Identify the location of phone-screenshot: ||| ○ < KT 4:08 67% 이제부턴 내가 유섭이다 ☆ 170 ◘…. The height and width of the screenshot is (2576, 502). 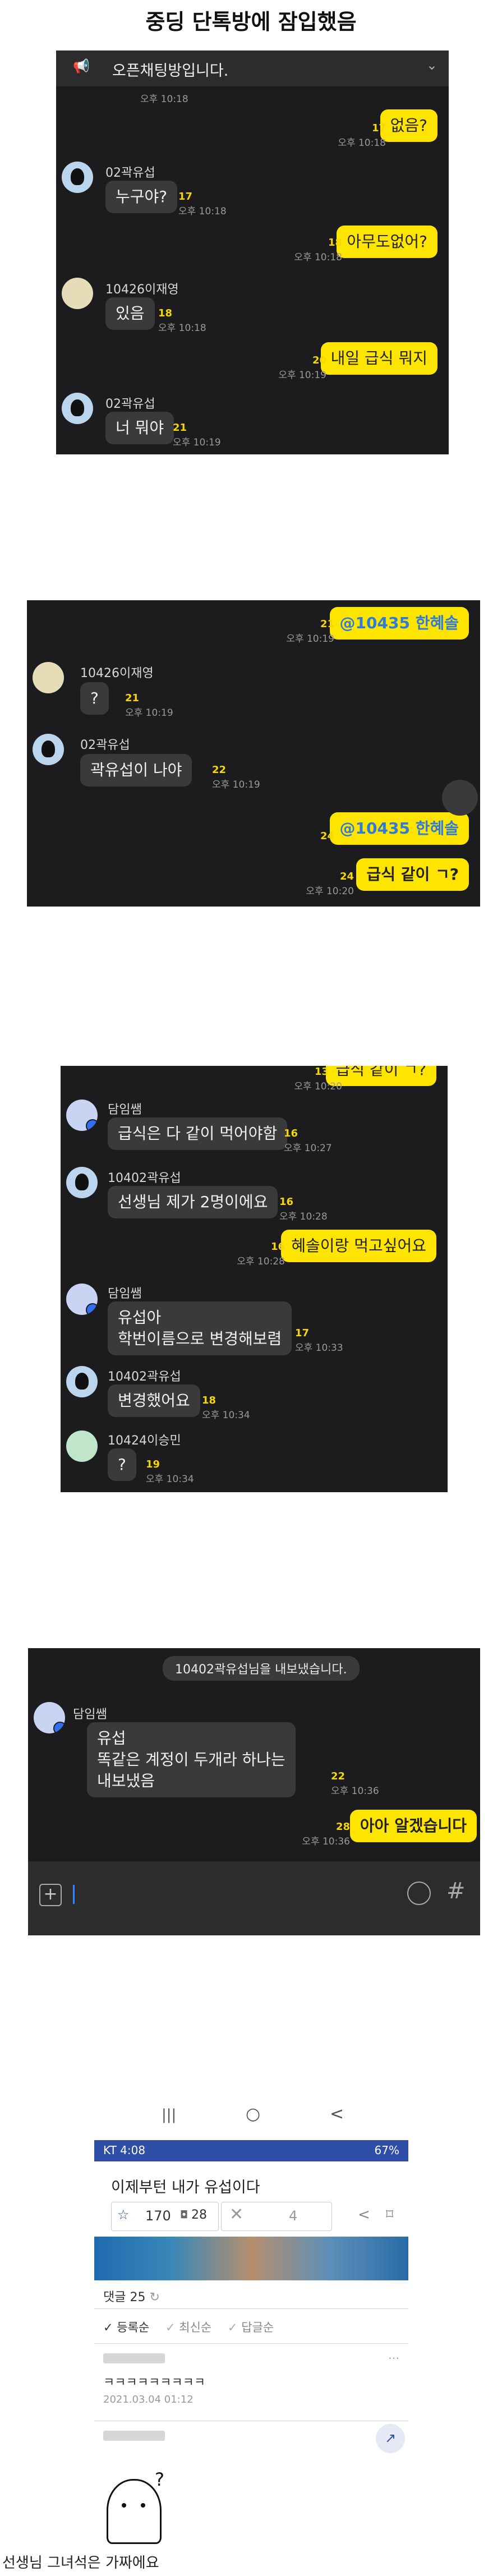
(251, 2320).